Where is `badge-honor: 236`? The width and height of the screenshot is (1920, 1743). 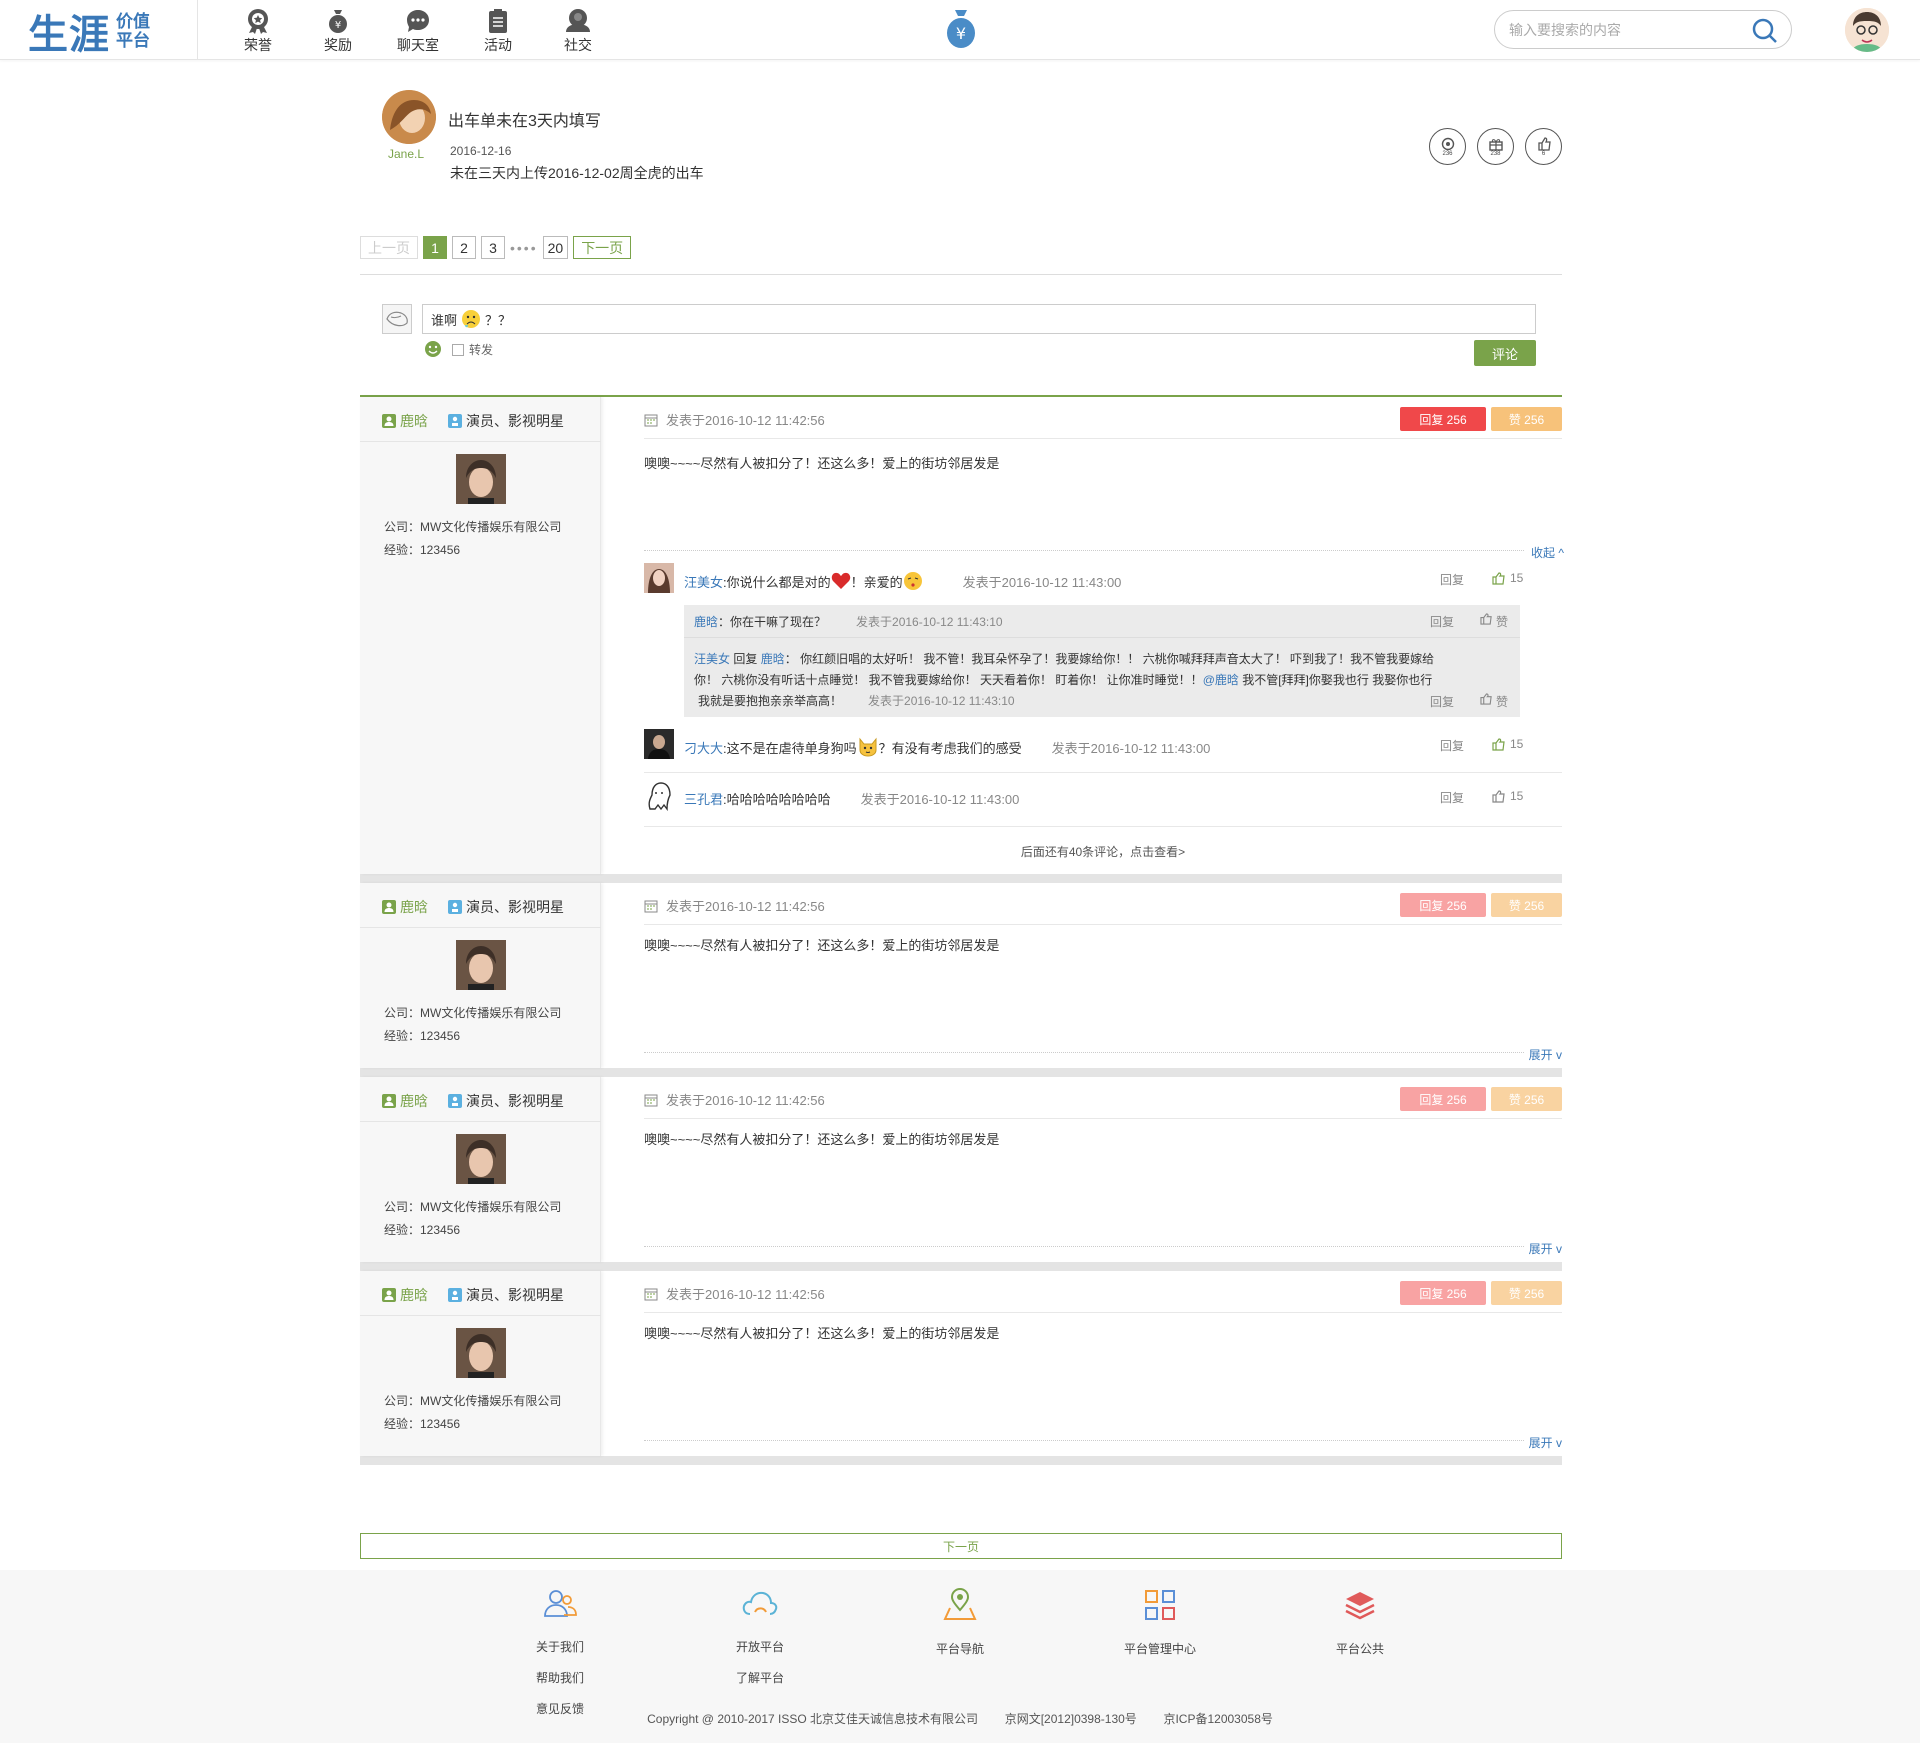 badge-honor: 236 is located at coordinates (1447, 146).